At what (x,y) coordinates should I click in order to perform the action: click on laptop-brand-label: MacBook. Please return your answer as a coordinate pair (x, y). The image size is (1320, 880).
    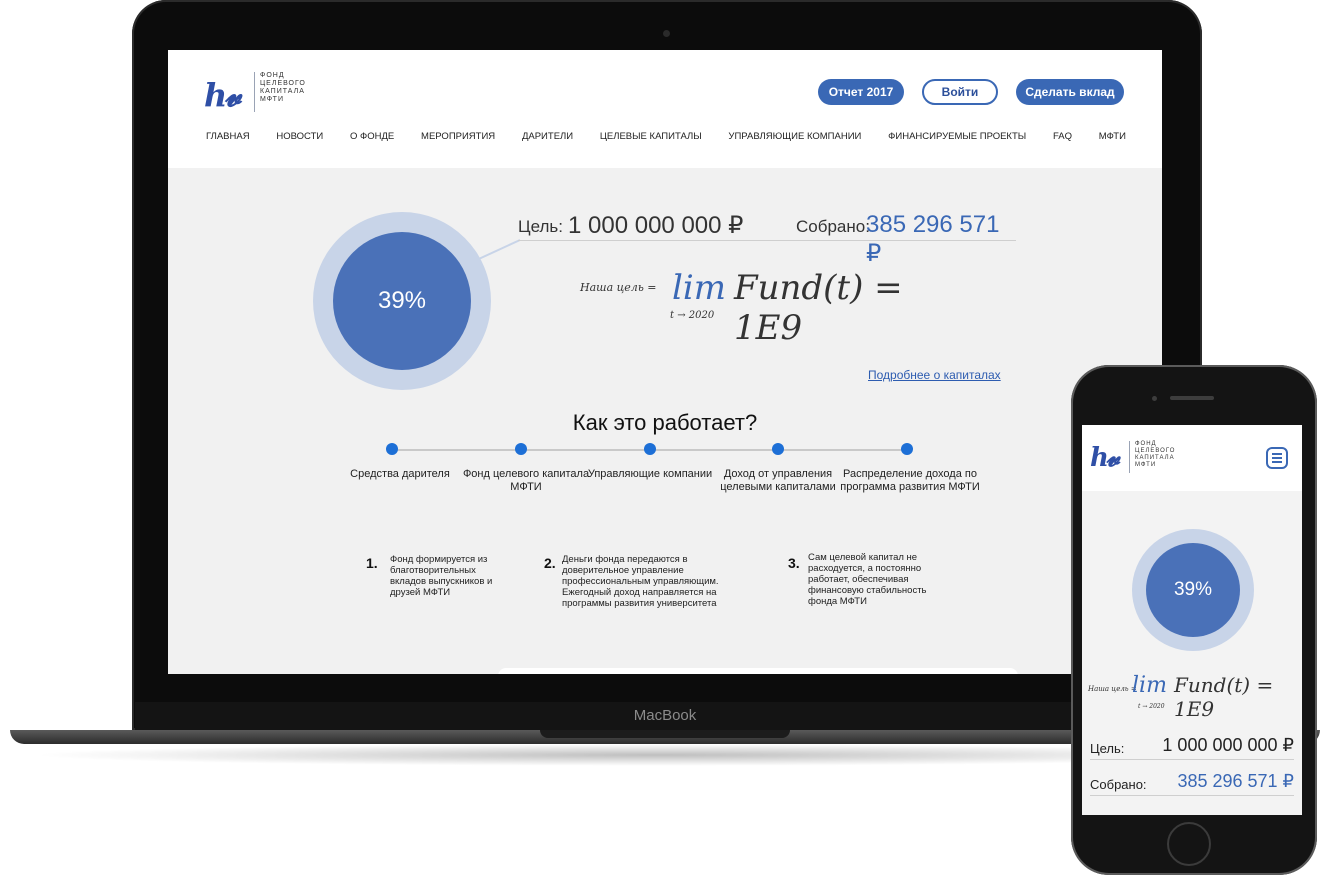
    Looking at the image, I should click on (665, 715).